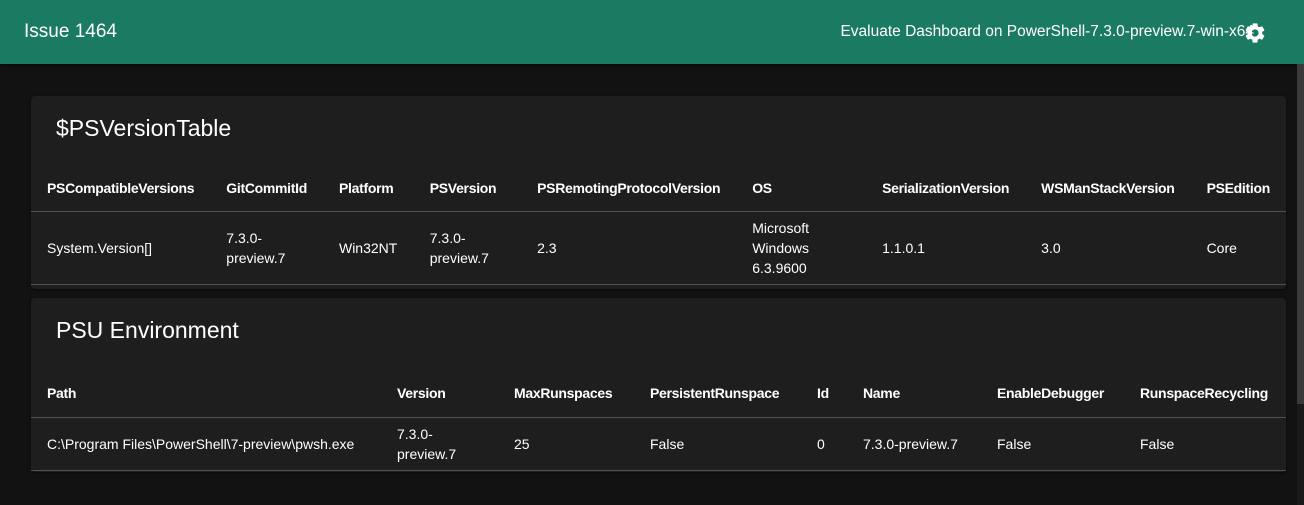 The height and width of the screenshot is (505, 1304). Describe the element at coordinates (801, 248) in the screenshot. I see `table-cell: Microsoft Windows 6.3.9600` at that location.